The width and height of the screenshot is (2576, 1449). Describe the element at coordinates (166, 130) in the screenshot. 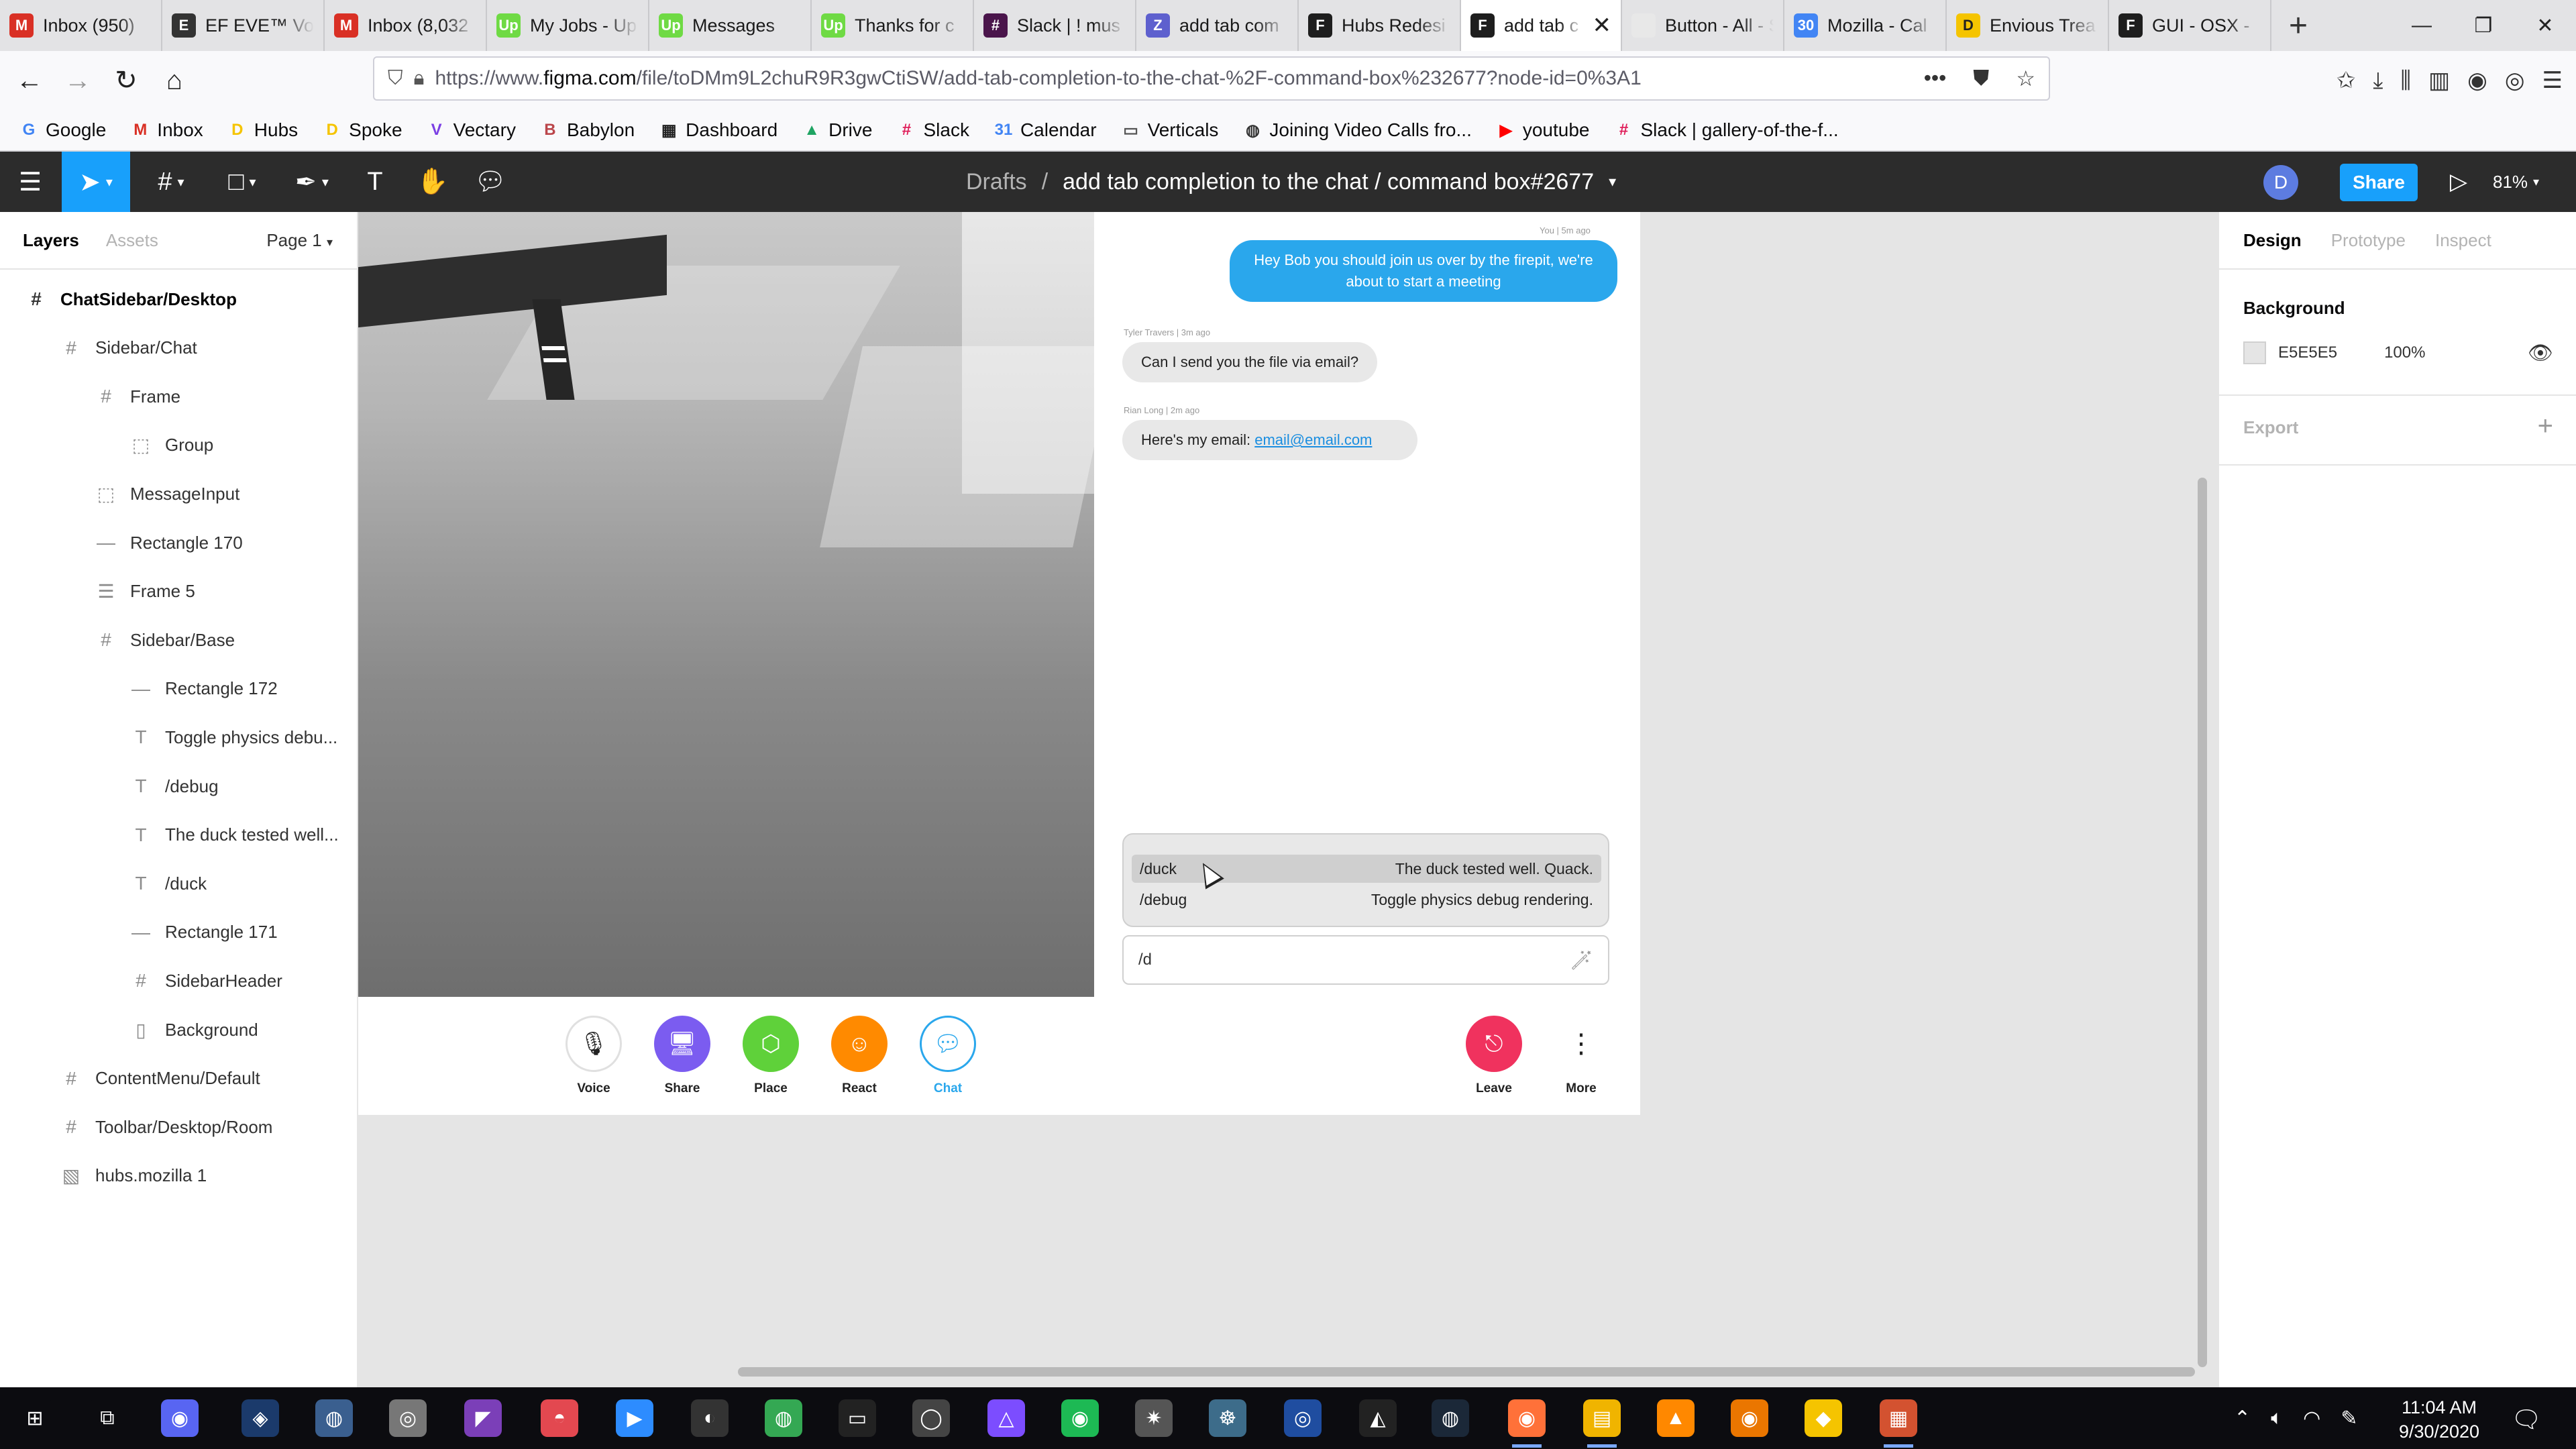

I see `bookmark-item: M Inbox` at that location.